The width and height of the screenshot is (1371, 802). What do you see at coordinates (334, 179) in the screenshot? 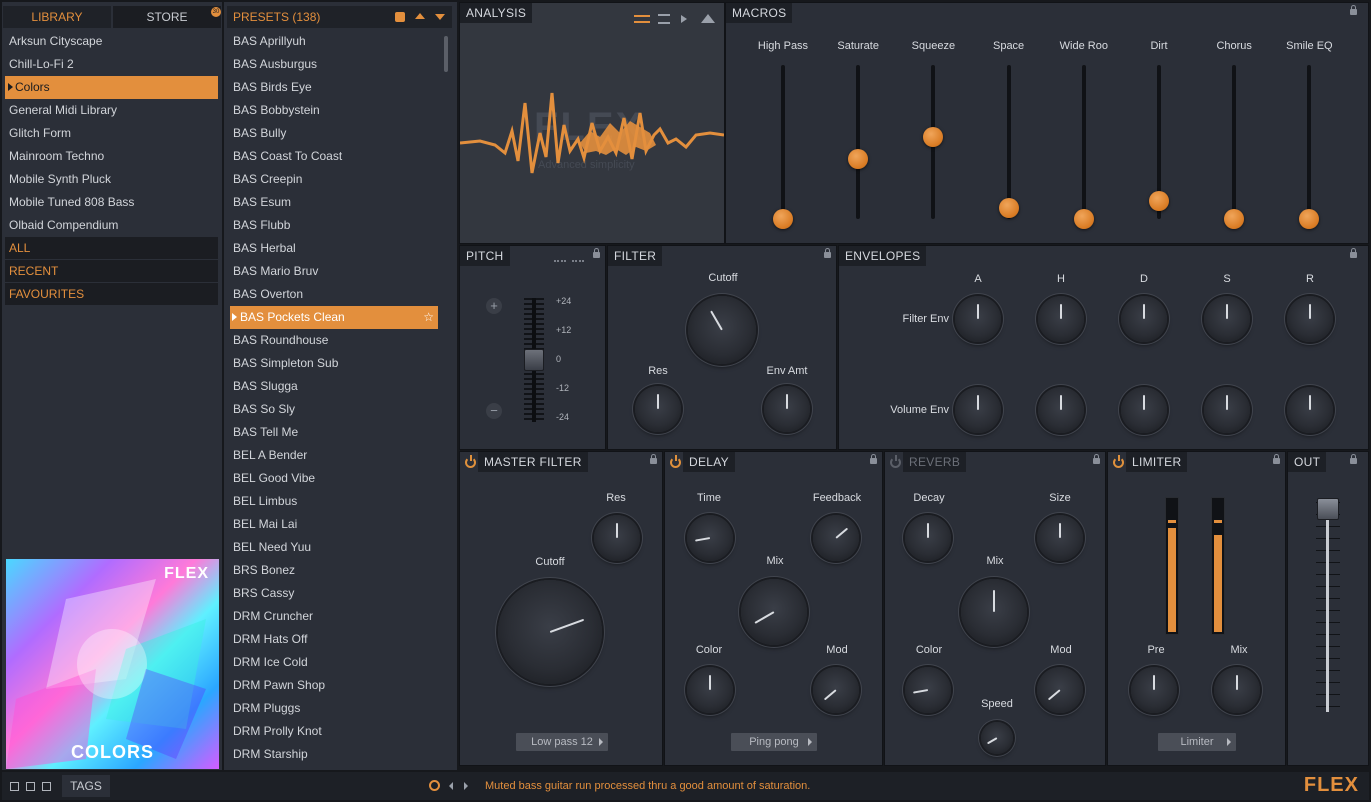
I see `preset-item: BAS Creepin` at bounding box center [334, 179].